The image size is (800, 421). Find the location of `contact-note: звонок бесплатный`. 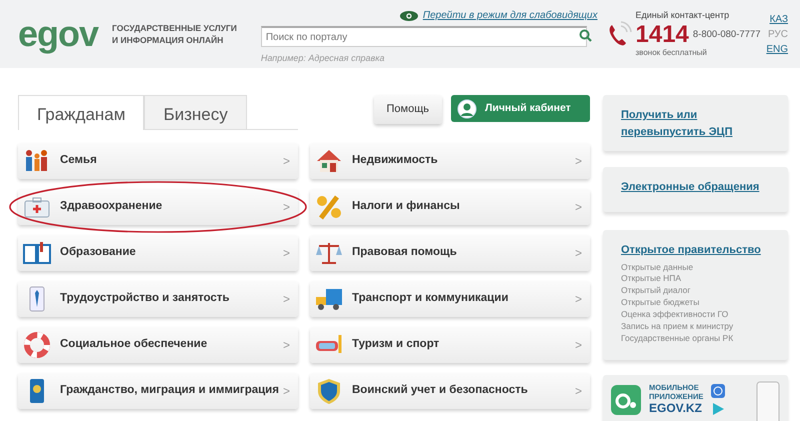

contact-note: звонок бесплатный is located at coordinates (672, 52).